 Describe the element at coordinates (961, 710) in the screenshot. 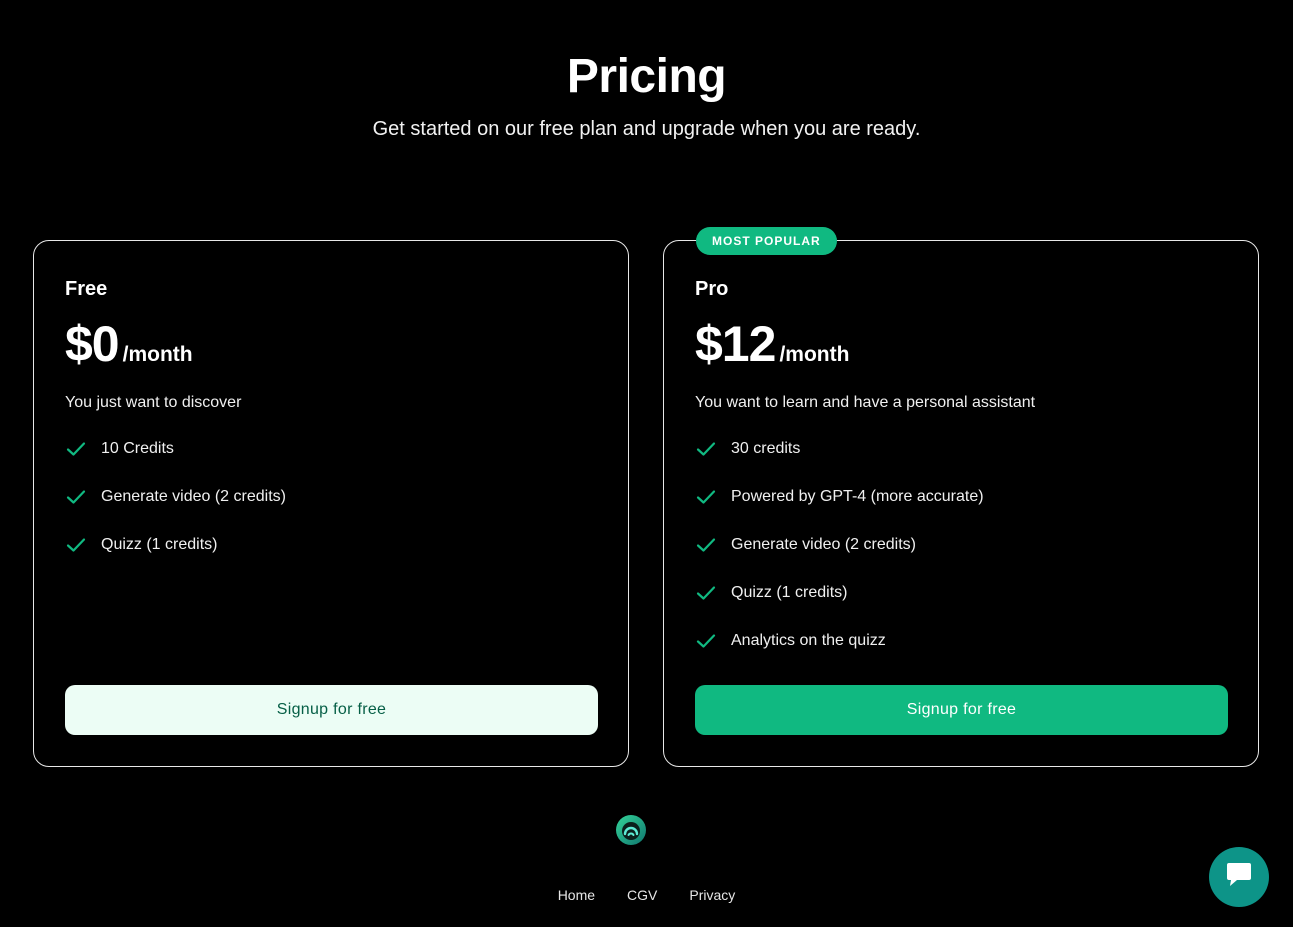

I see `signup-pro-button: Signup for free` at that location.